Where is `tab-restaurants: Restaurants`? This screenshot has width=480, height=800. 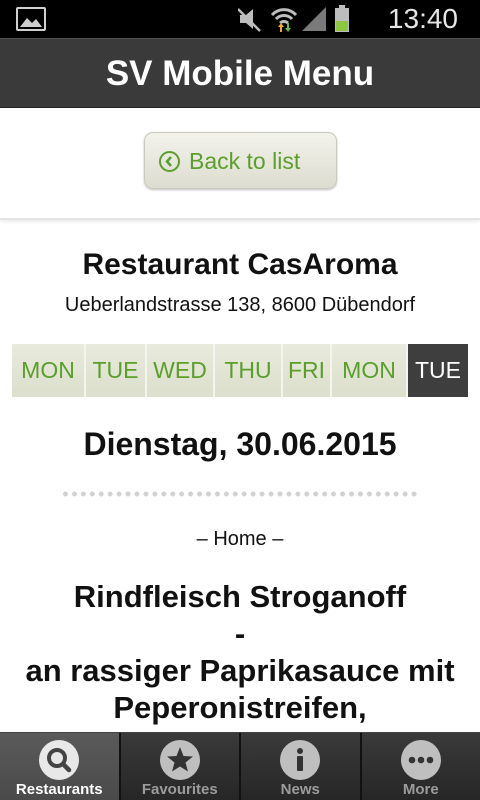
tab-restaurants: Restaurants is located at coordinates (60, 766).